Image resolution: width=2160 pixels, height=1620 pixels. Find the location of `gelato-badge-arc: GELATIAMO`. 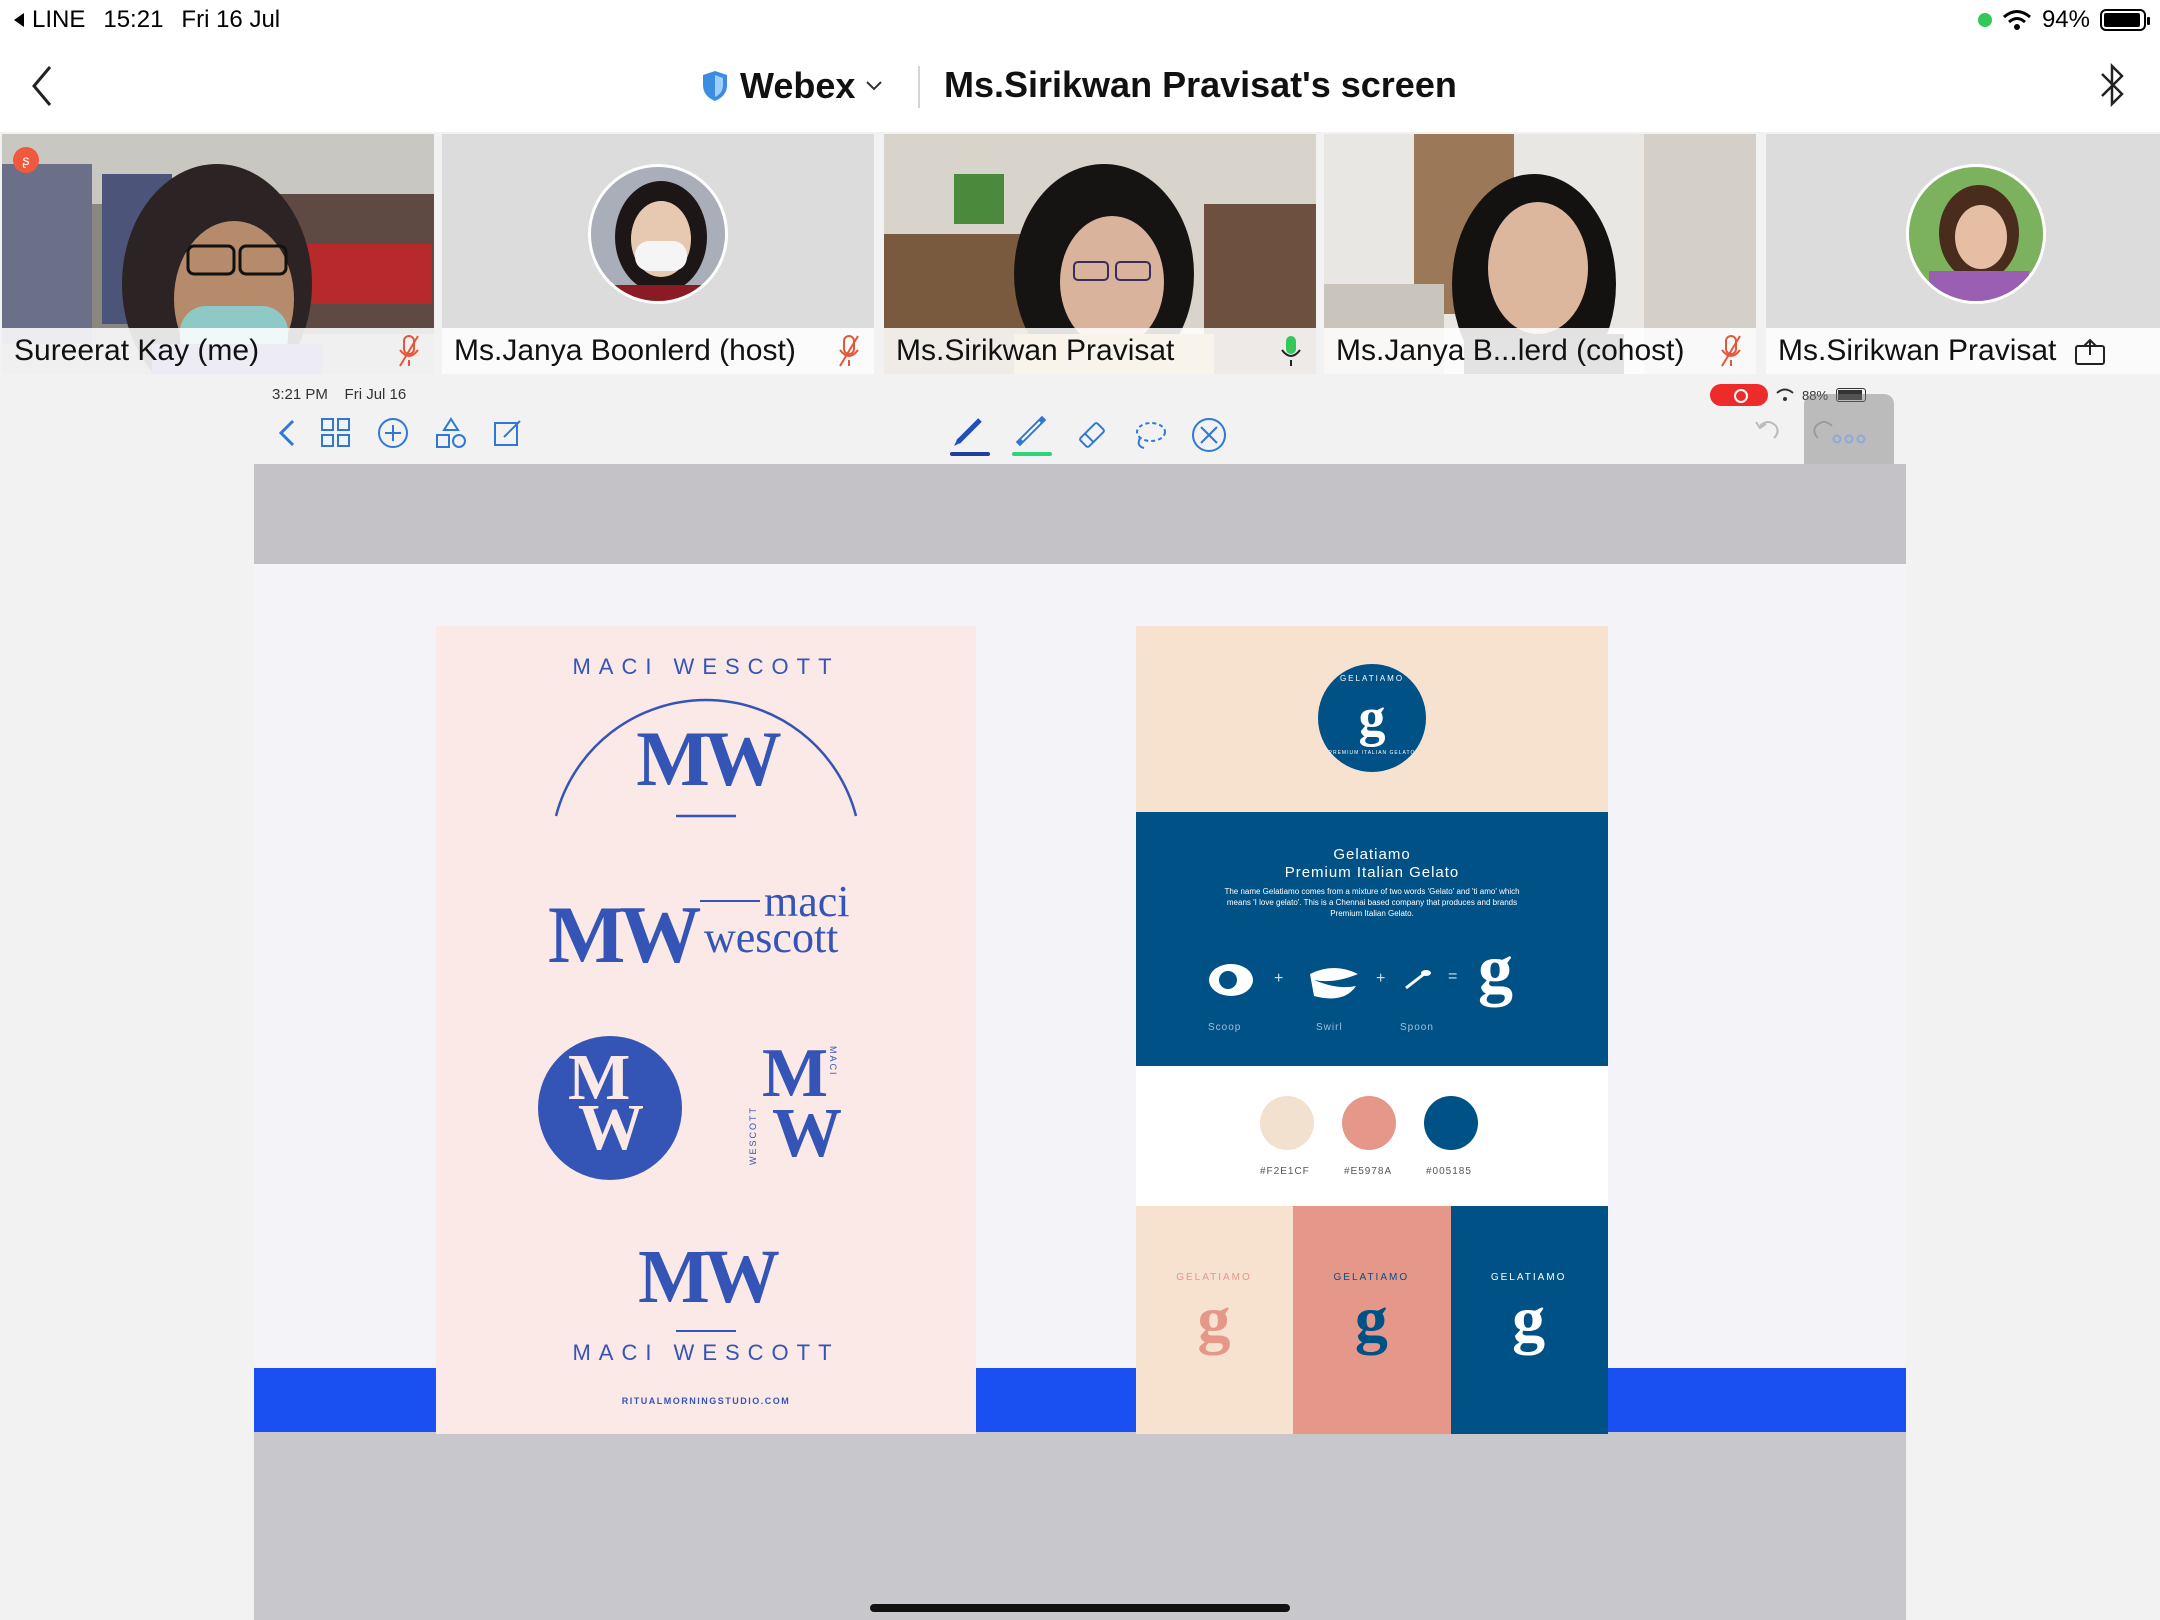

gelato-badge-arc: GELATIAMO is located at coordinates (1372, 678).